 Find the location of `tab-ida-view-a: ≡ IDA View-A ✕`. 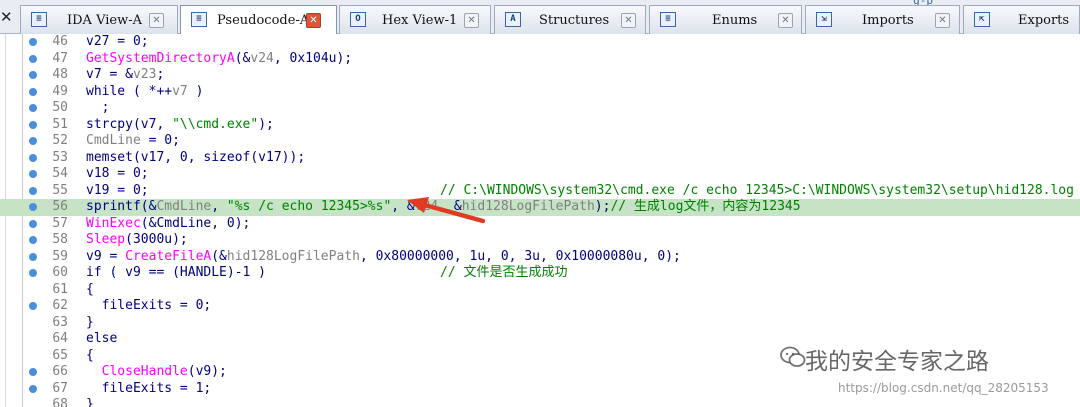

tab-ida-view-a: ≡ IDA View-A ✕ is located at coordinates (99, 19).